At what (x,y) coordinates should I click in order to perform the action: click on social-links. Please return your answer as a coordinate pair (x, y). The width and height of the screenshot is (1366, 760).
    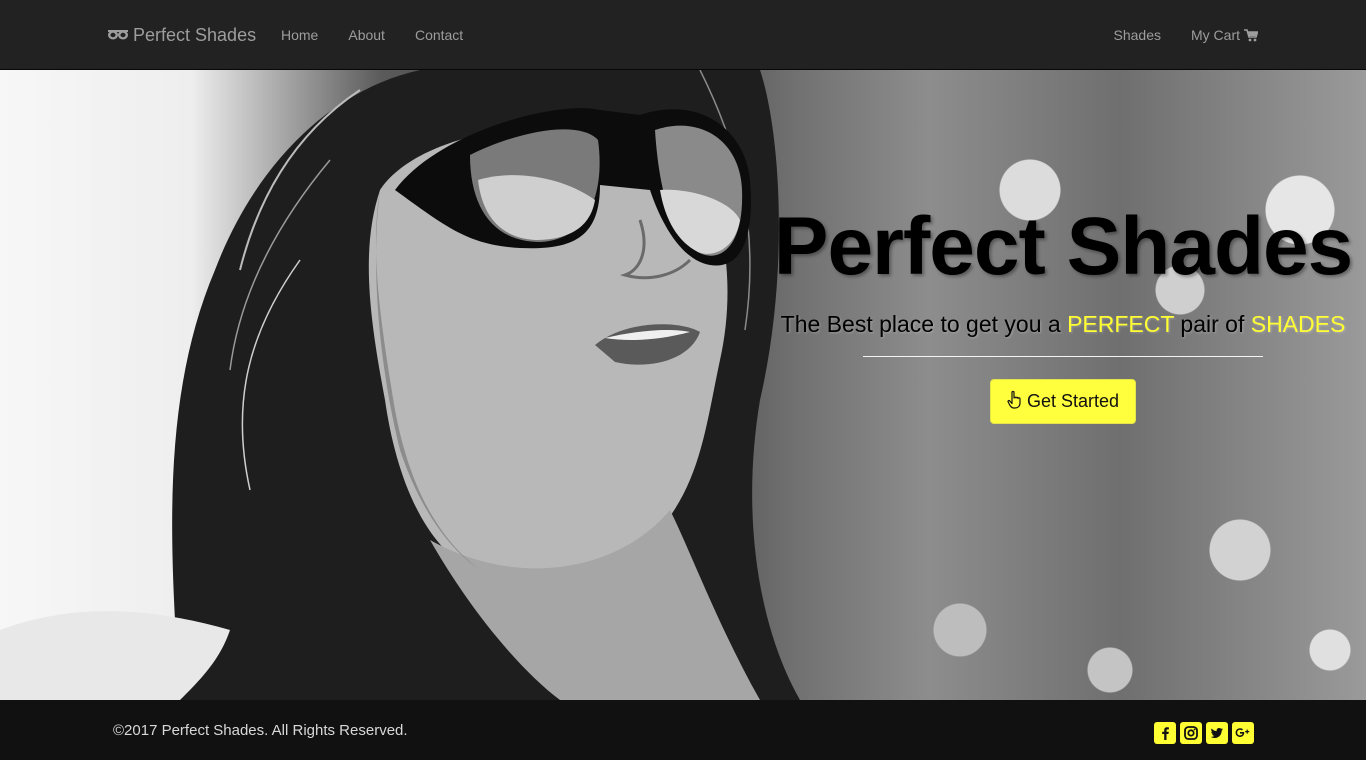
    Looking at the image, I should click on (1204, 733).